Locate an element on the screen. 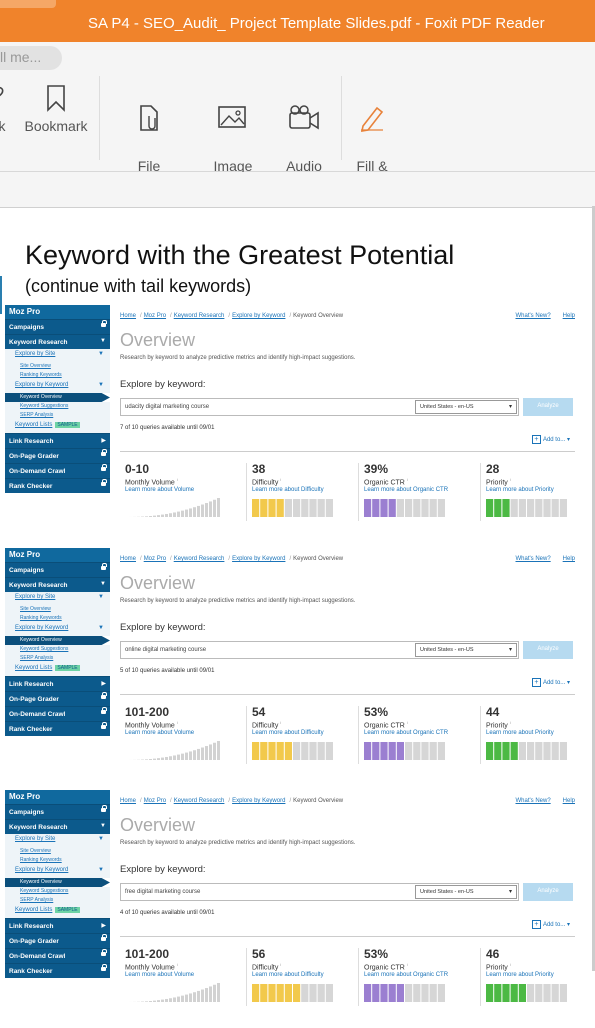  ribbon-separator is located at coordinates (99, 118).